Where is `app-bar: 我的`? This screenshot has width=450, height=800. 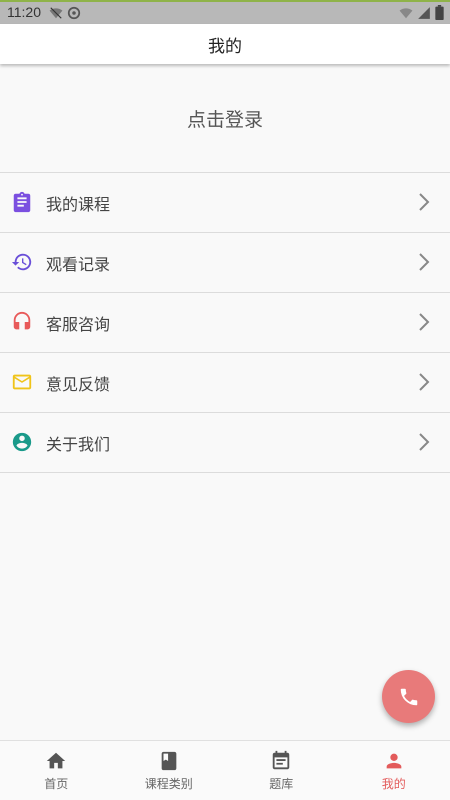 app-bar: 我的 is located at coordinates (225, 44).